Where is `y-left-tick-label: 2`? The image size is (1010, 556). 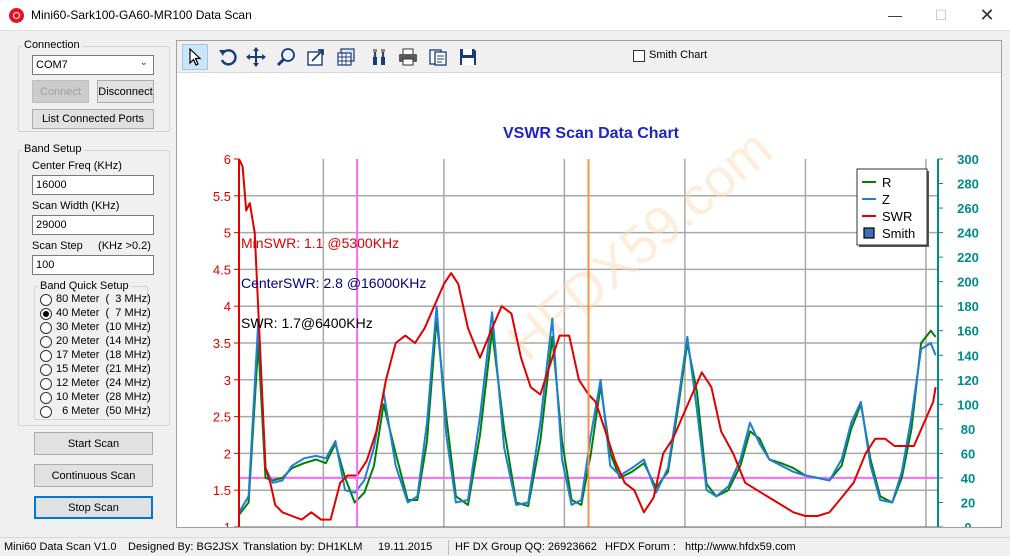
y-left-tick-label: 2 is located at coordinates (227, 453).